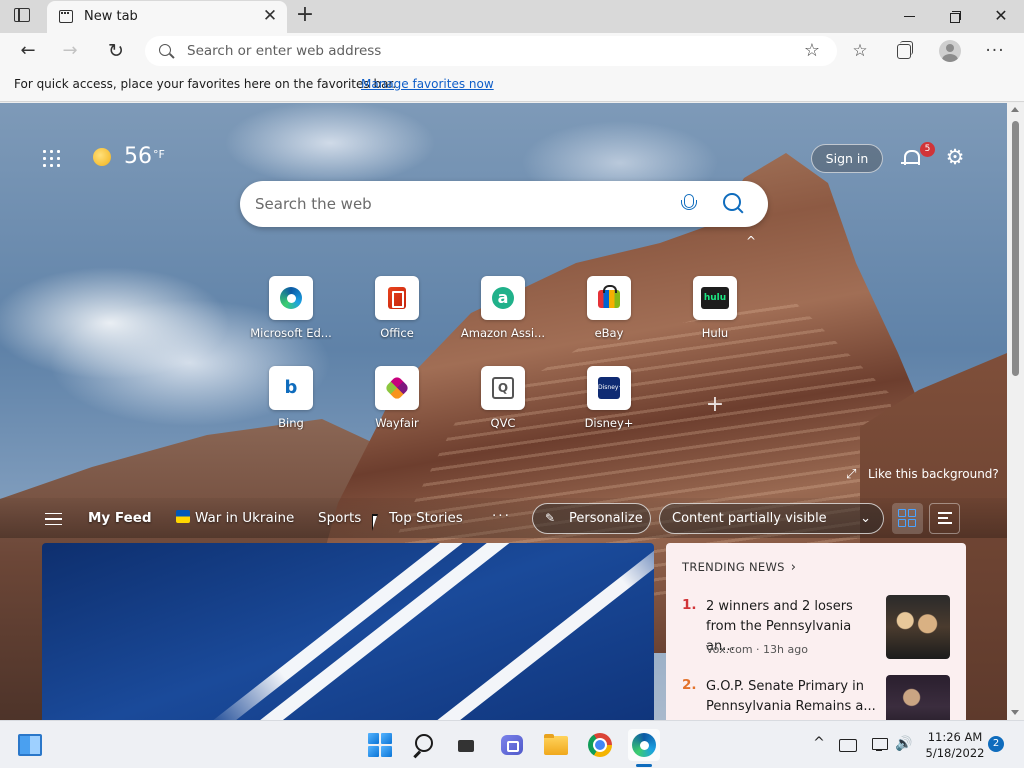 This screenshot has width=1024, height=768. Describe the element at coordinates (847, 158) in the screenshot. I see `sign-in-button: Sign in` at that location.